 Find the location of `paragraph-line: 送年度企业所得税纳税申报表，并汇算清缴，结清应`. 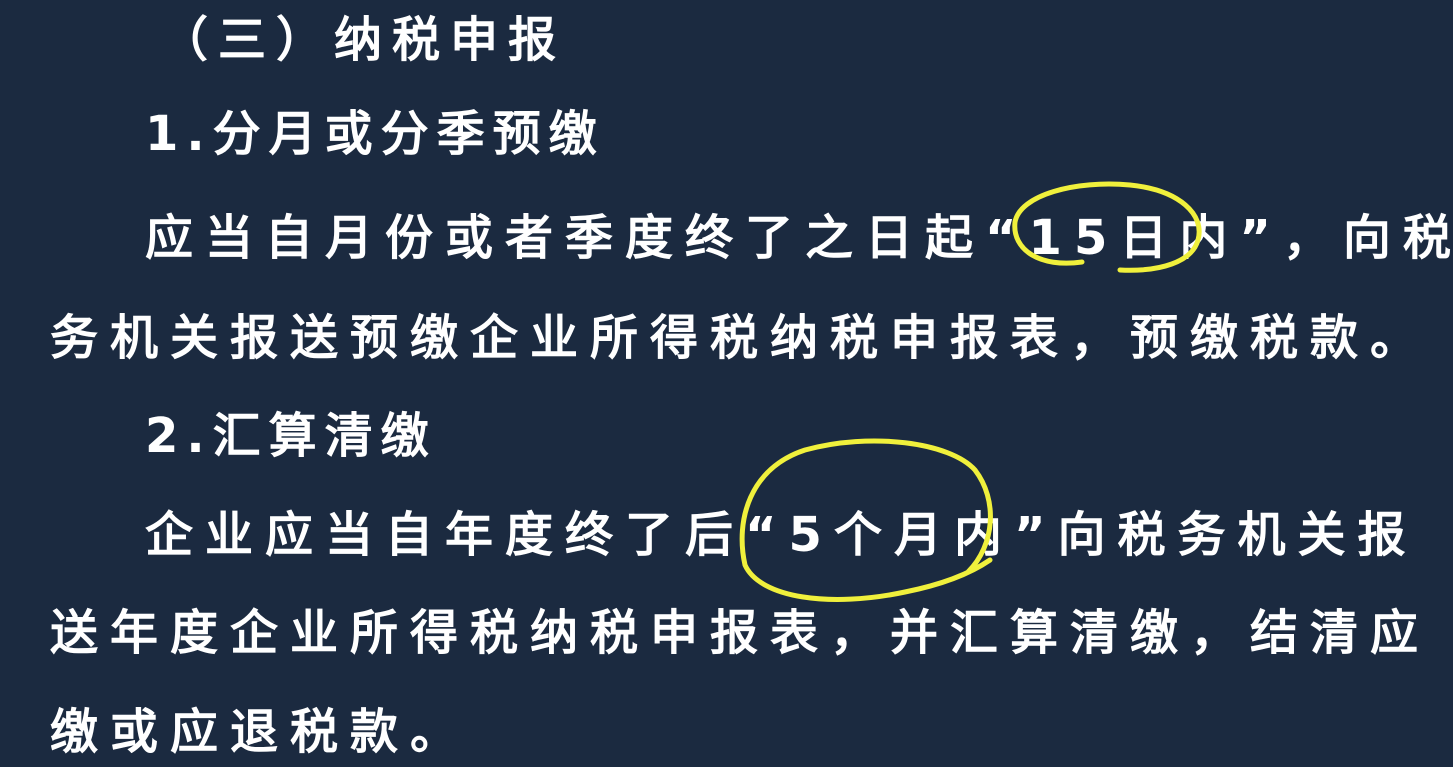

paragraph-line: 送年度企业所得税纳税申报表，并汇算清缴，结清应 is located at coordinates (740, 633).